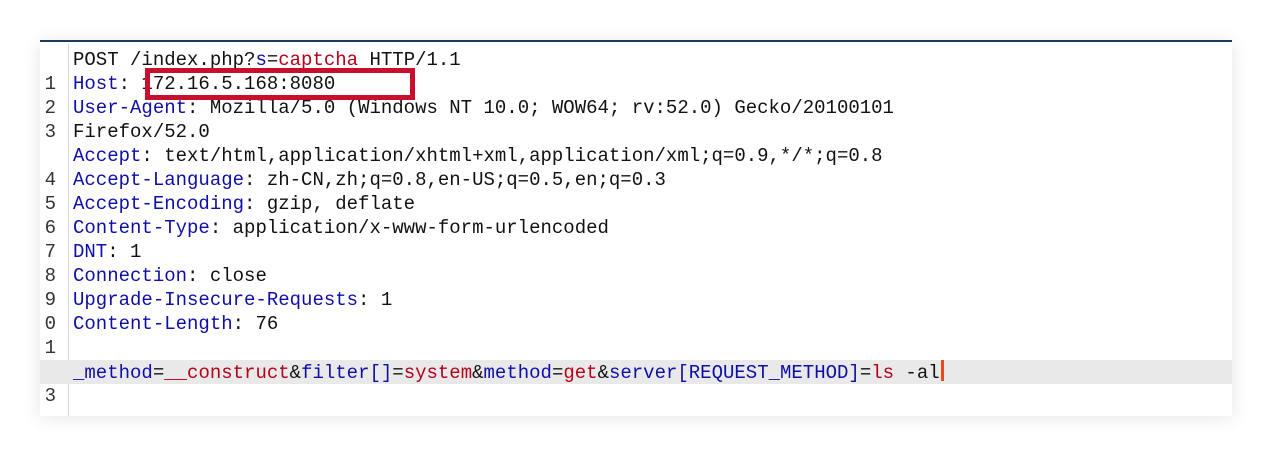 The image size is (1272, 456). Describe the element at coordinates (636, 132) in the screenshot. I see `header-line-user-agent-wrap: Firefox/52.0` at that location.